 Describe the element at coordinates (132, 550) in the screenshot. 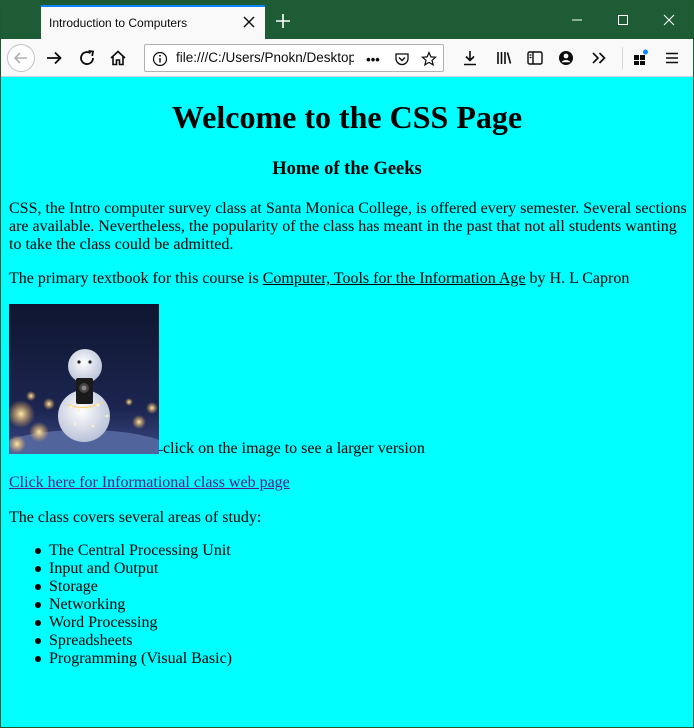

I see `list-item: The Central Processing Unit` at that location.